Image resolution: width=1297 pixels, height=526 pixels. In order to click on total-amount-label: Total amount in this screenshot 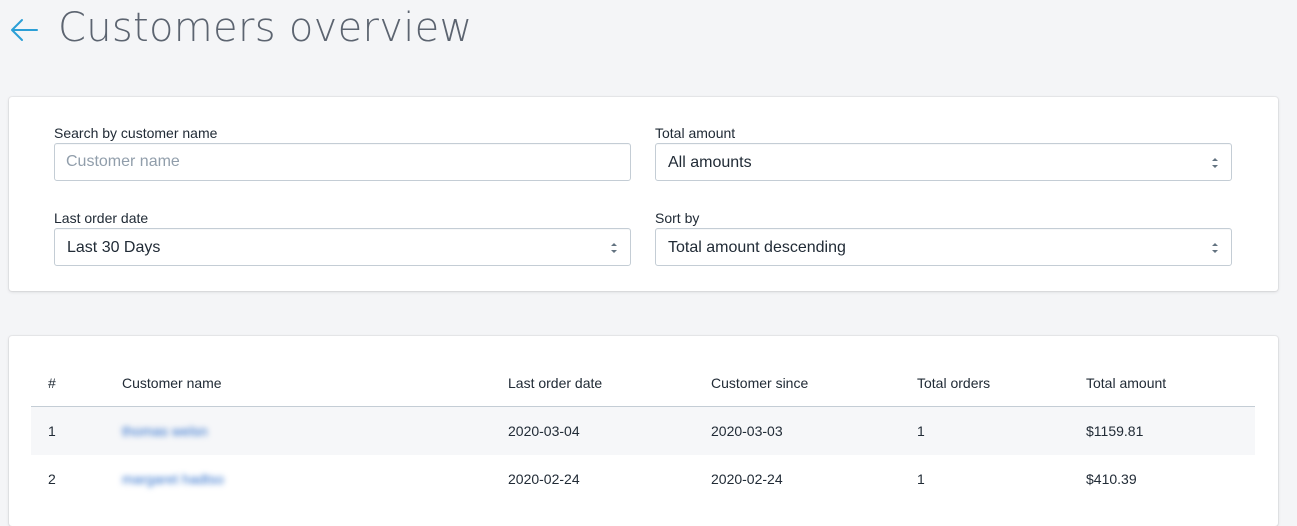, I will do `click(695, 133)`.